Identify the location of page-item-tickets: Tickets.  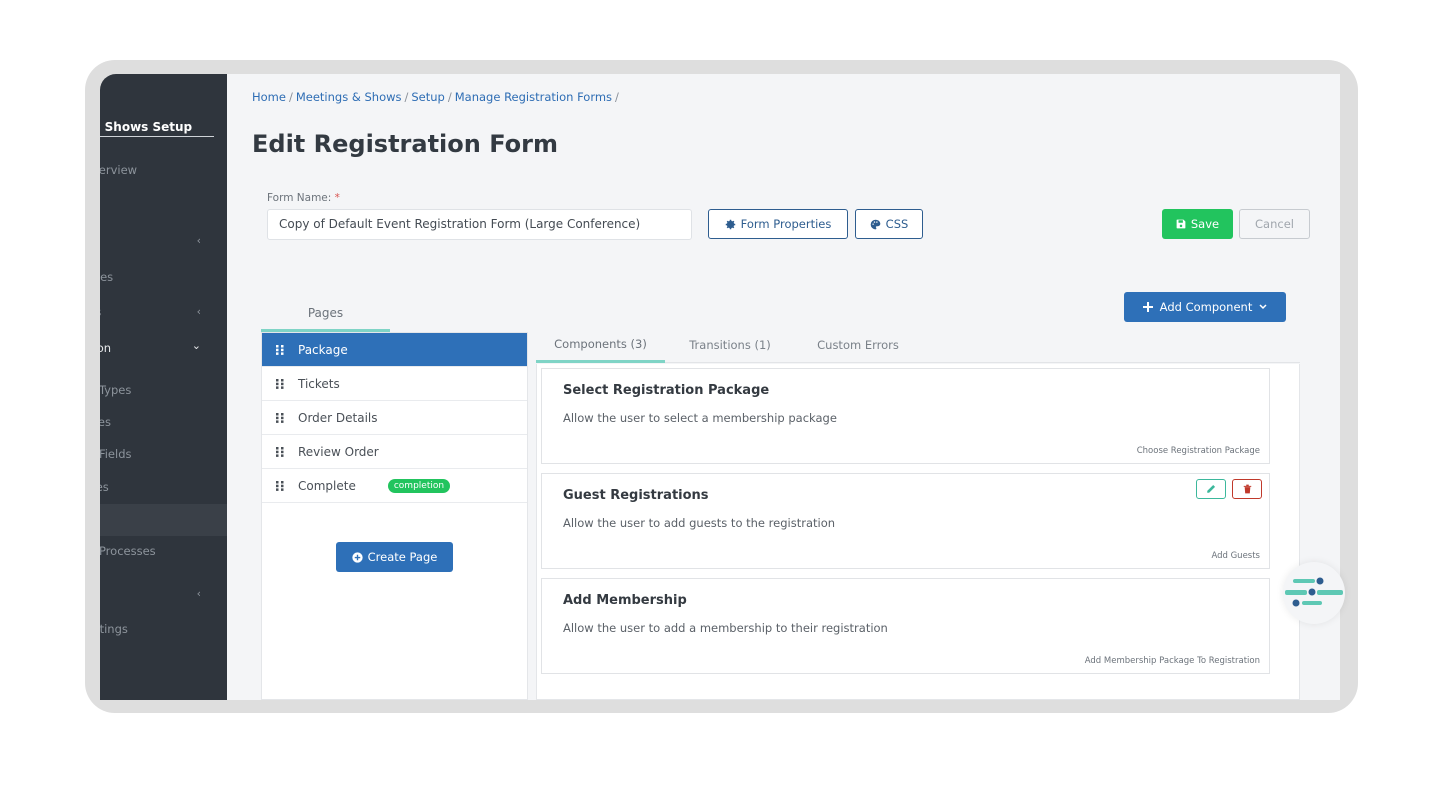
(394, 384).